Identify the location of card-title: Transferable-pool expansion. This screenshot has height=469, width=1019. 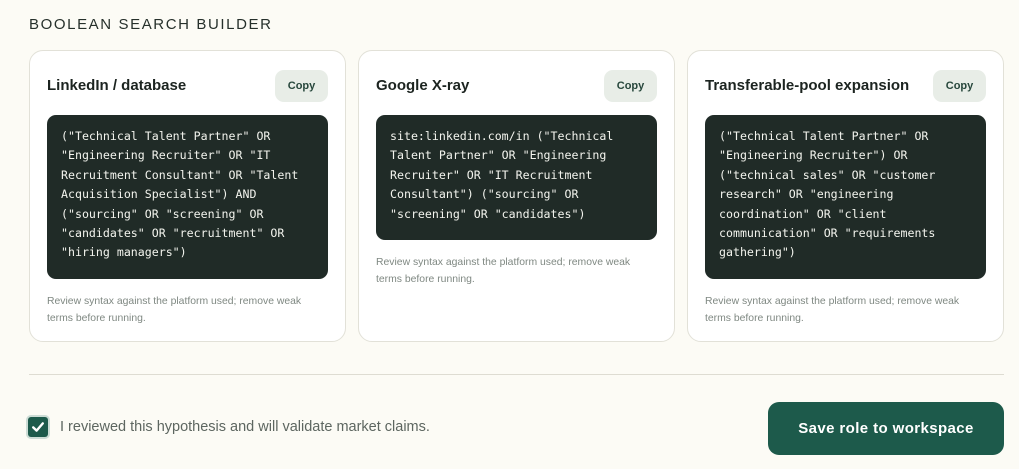
(807, 85).